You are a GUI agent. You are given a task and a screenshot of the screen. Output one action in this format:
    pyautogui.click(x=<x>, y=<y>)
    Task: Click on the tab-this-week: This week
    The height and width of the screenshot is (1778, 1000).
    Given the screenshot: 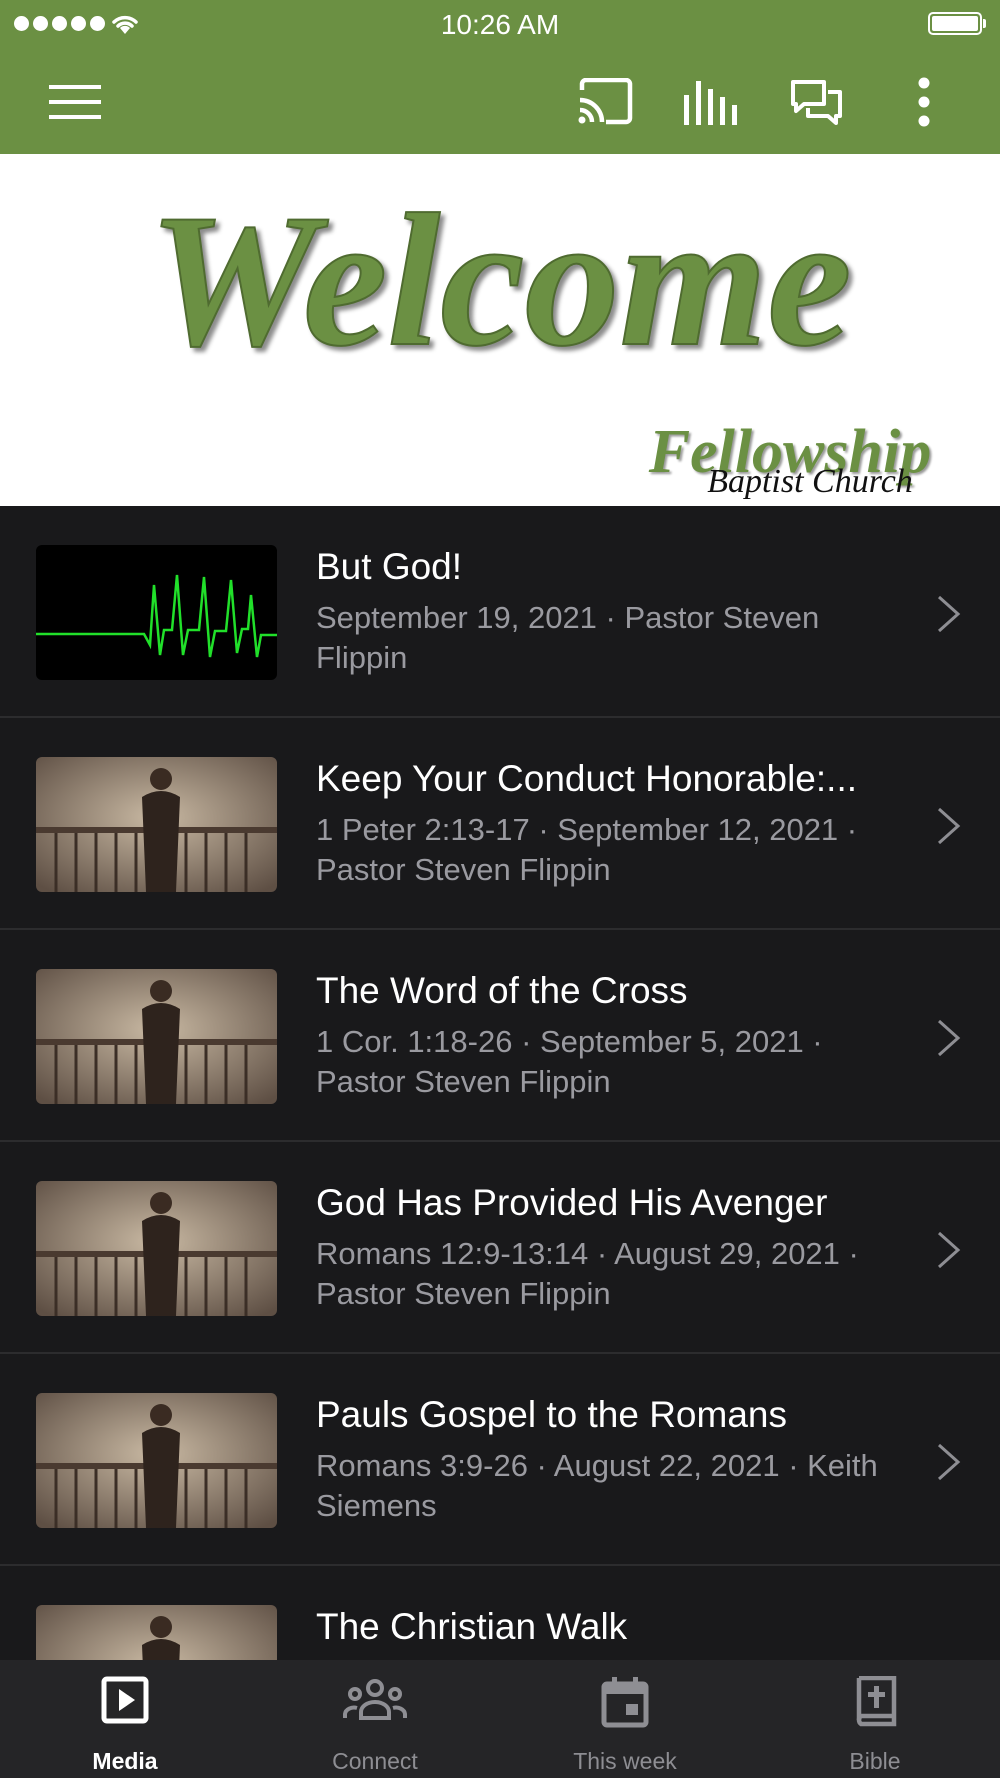 What is the action you would take?
    pyautogui.click(x=625, y=1719)
    